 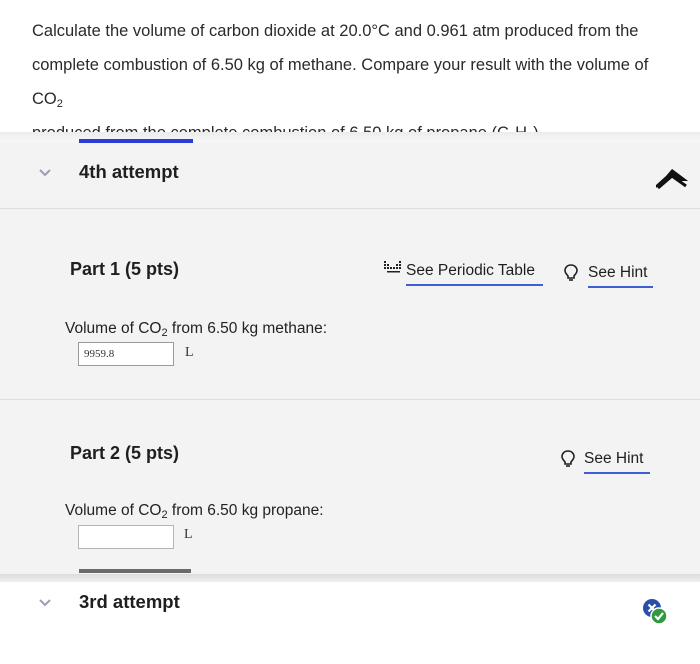 What do you see at coordinates (129, 172) in the screenshot?
I see `attempt-title-4th: 4th attempt` at bounding box center [129, 172].